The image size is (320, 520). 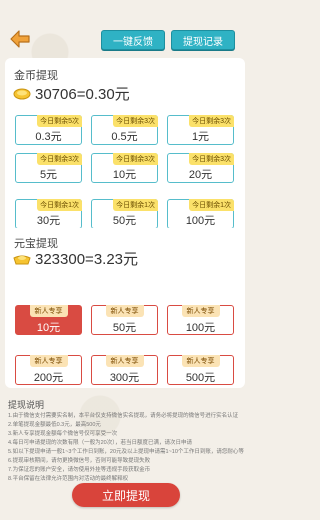 I want to click on gold-option-7: 今日剩余1次 30元, so click(x=48, y=214).